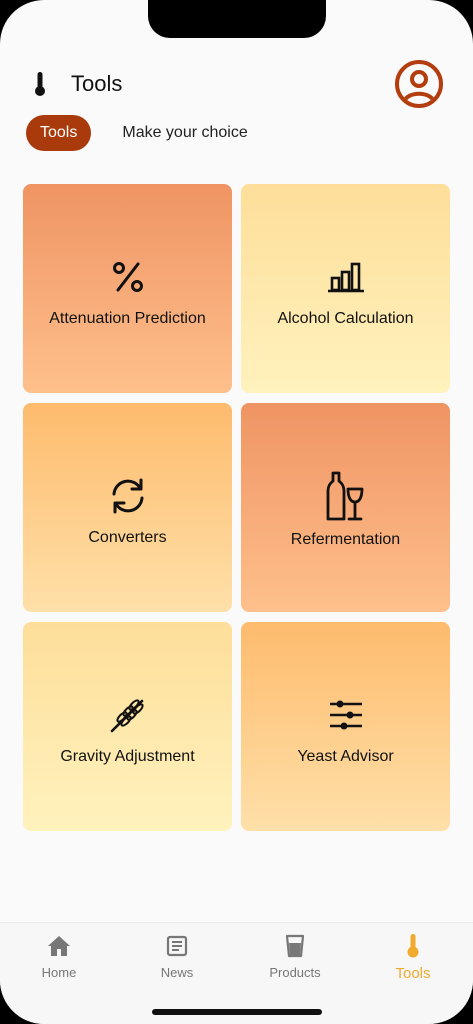 The width and height of the screenshot is (473, 1024). I want to click on tool-card-gravity-adjustment: Gravity Adjustment, so click(127, 726).